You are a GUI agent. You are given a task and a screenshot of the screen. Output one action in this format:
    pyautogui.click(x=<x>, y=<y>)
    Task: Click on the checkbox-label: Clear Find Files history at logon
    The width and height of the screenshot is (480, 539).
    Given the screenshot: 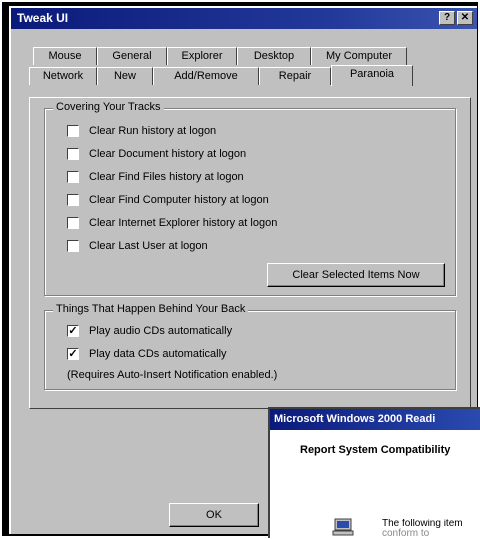 What is the action you would take?
    pyautogui.click(x=166, y=177)
    